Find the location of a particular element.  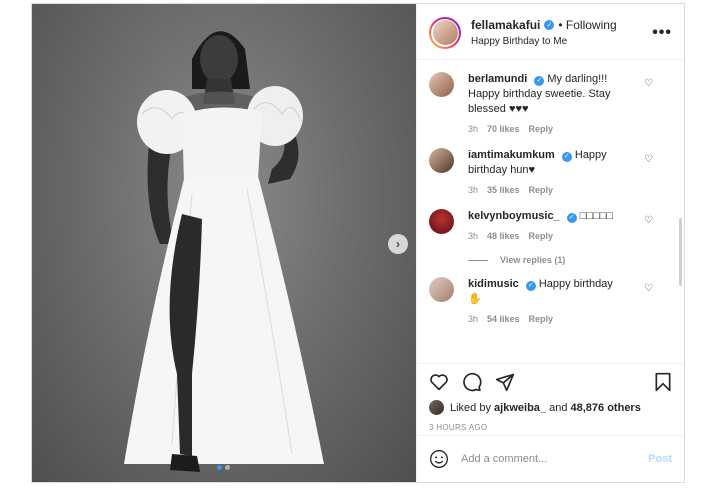

liker-username: ajkweiba_ is located at coordinates (520, 408).